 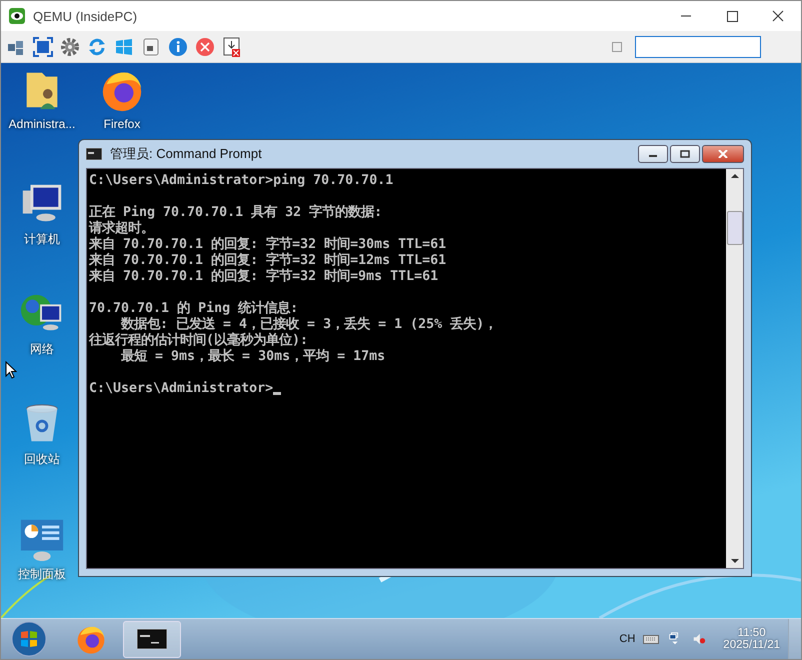 What do you see at coordinates (267, 244) in the screenshot?
I see `console-line: 来自 70.70.70.1 的回复: 字节=32 时间=30ms TTL=61` at bounding box center [267, 244].